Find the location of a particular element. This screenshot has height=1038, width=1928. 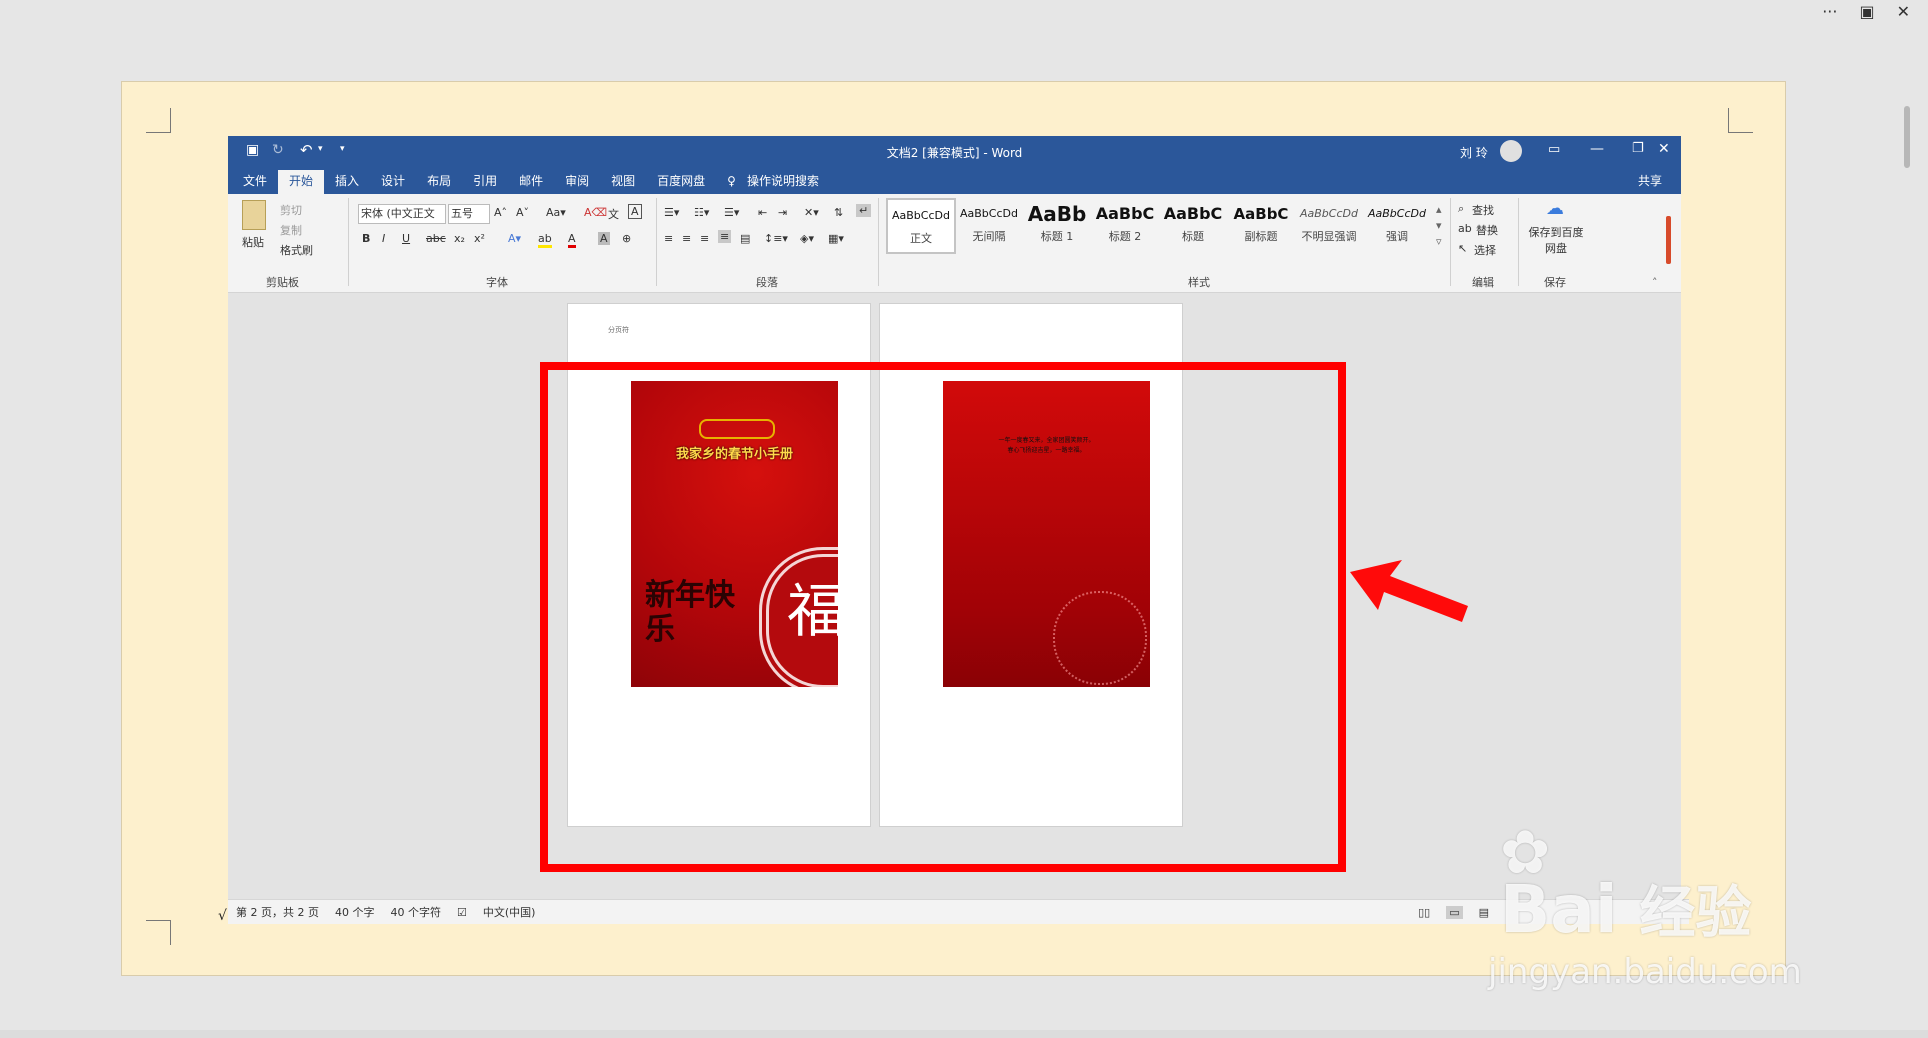

asian-layout-icon: ✕▾ is located at coordinates (811, 212).